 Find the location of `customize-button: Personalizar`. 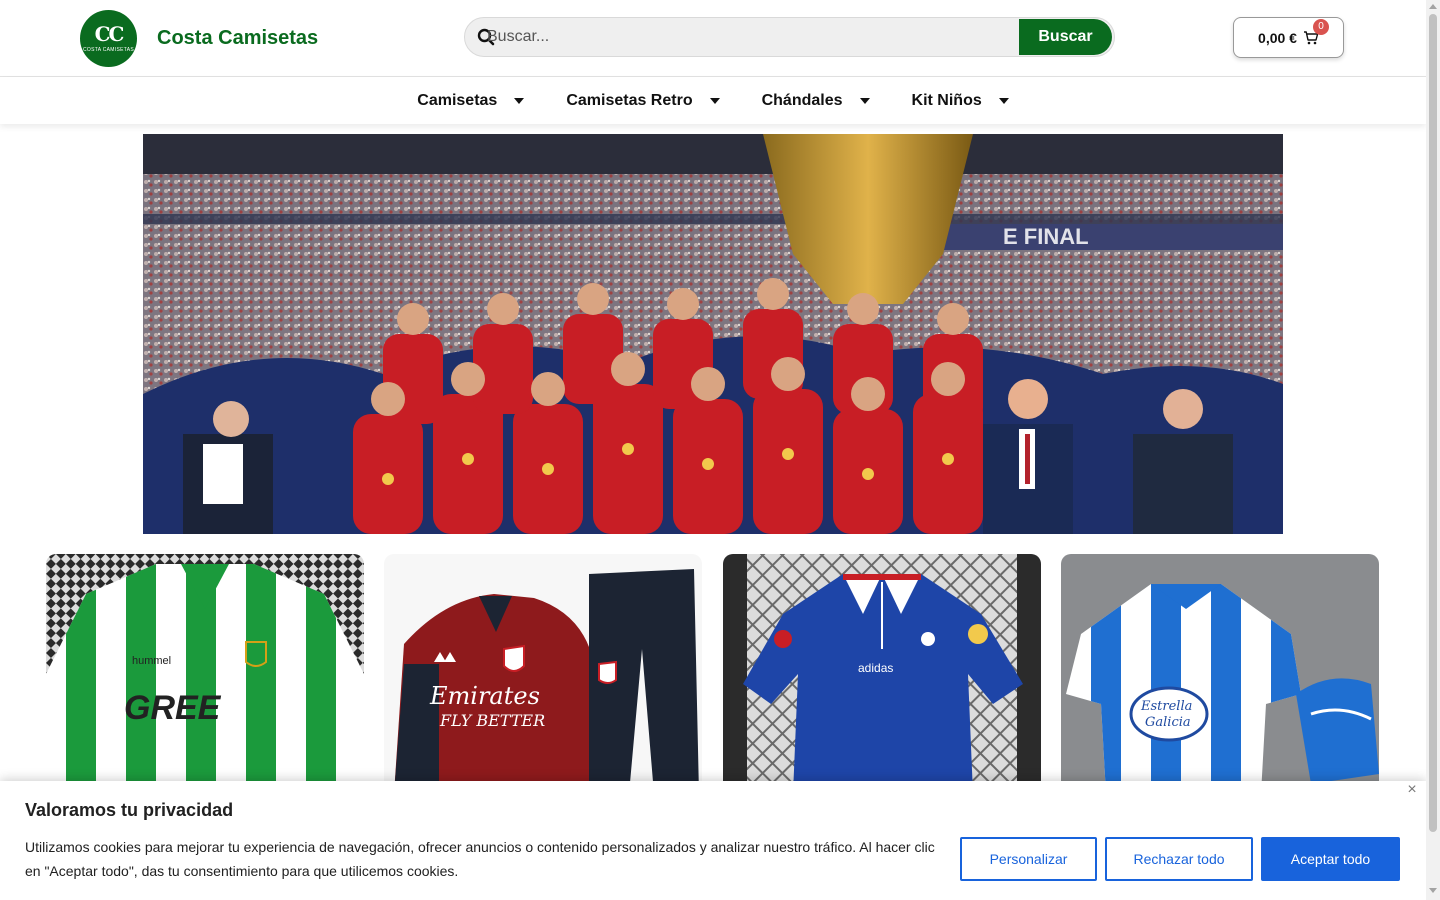

customize-button: Personalizar is located at coordinates (1028, 859).